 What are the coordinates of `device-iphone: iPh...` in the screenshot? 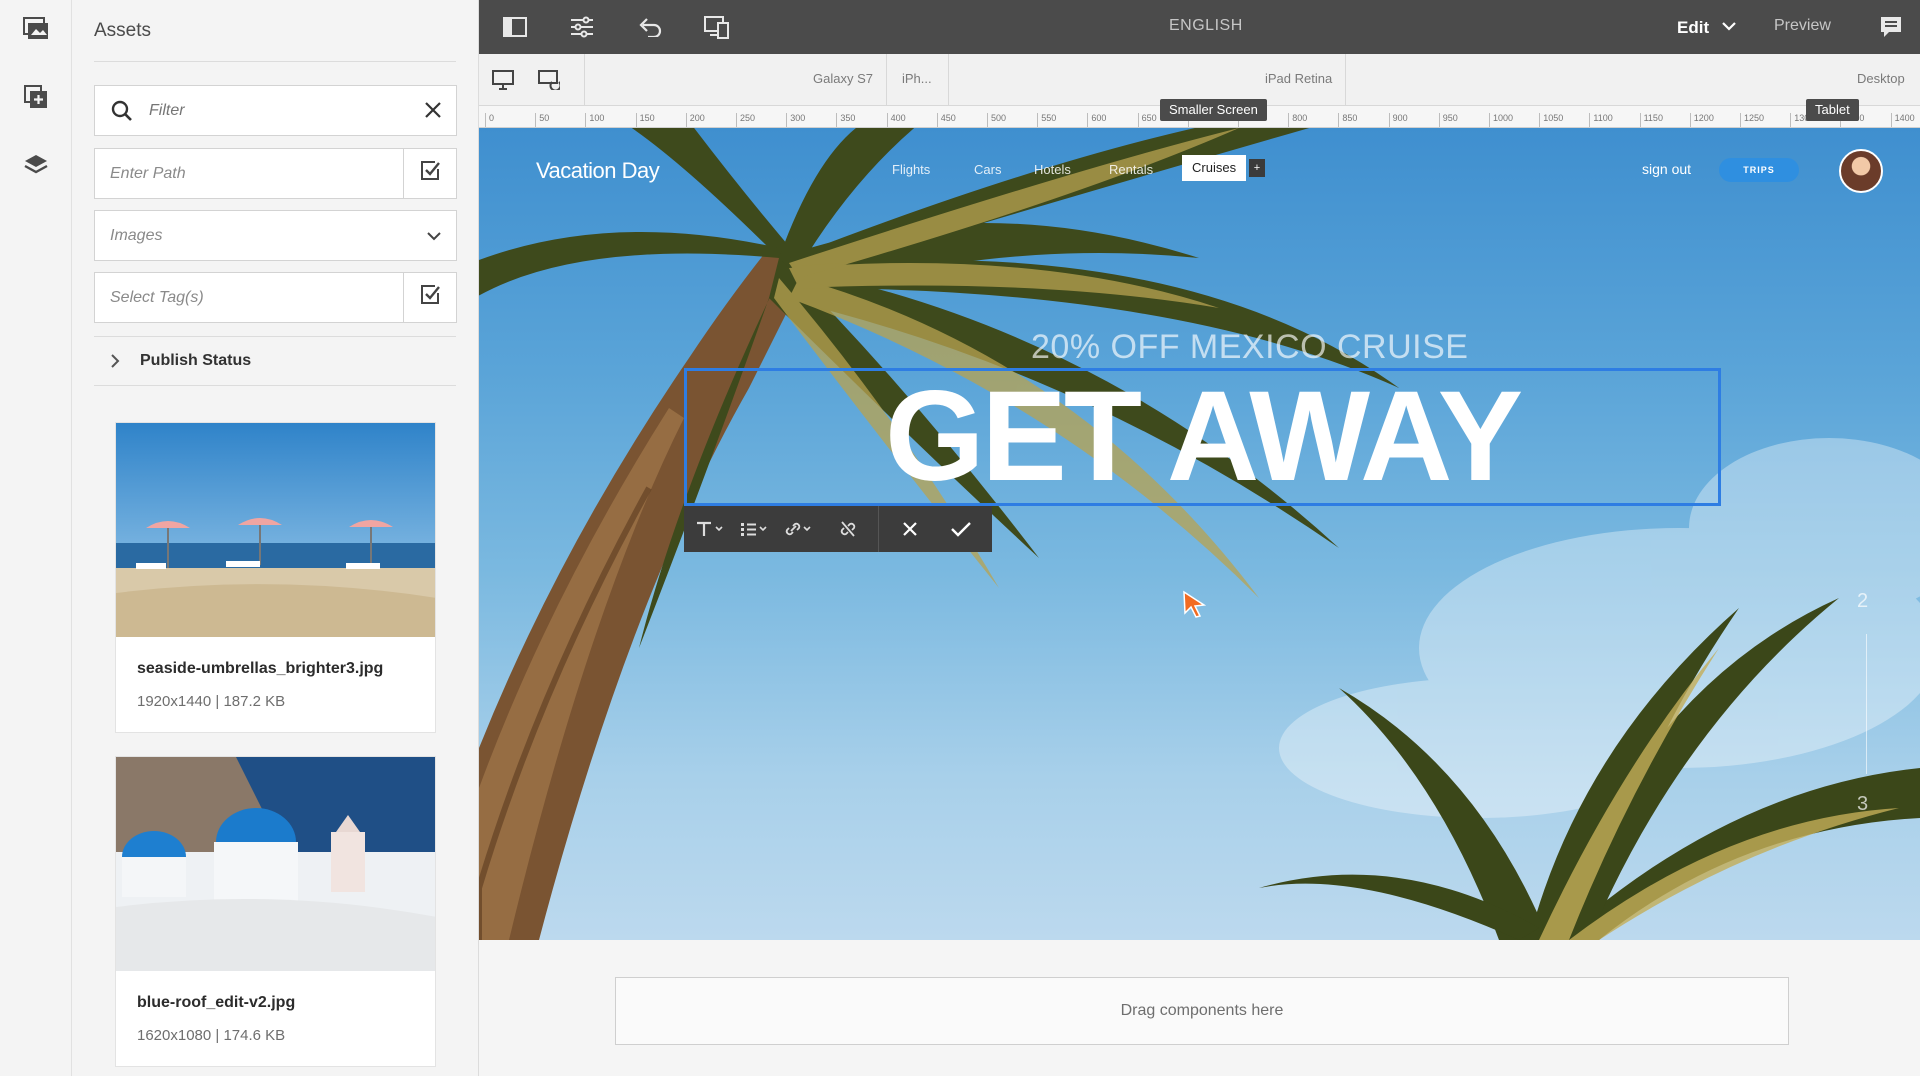 It's located at (917, 78).